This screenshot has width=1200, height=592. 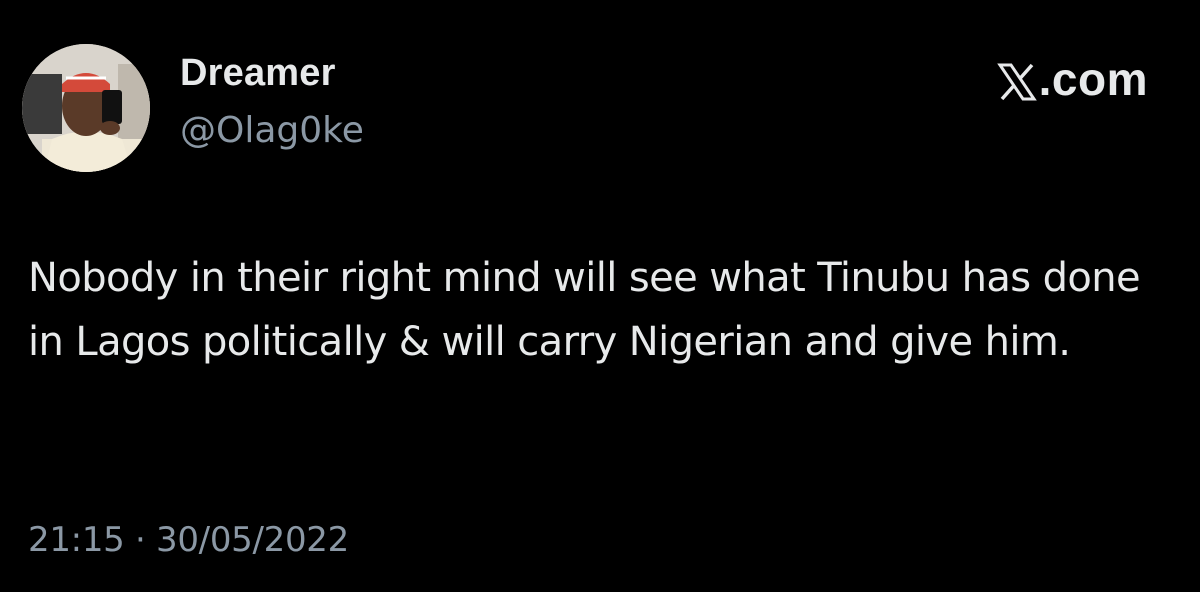 I want to click on avatar-photo-icon, so click(x=86, y=108).